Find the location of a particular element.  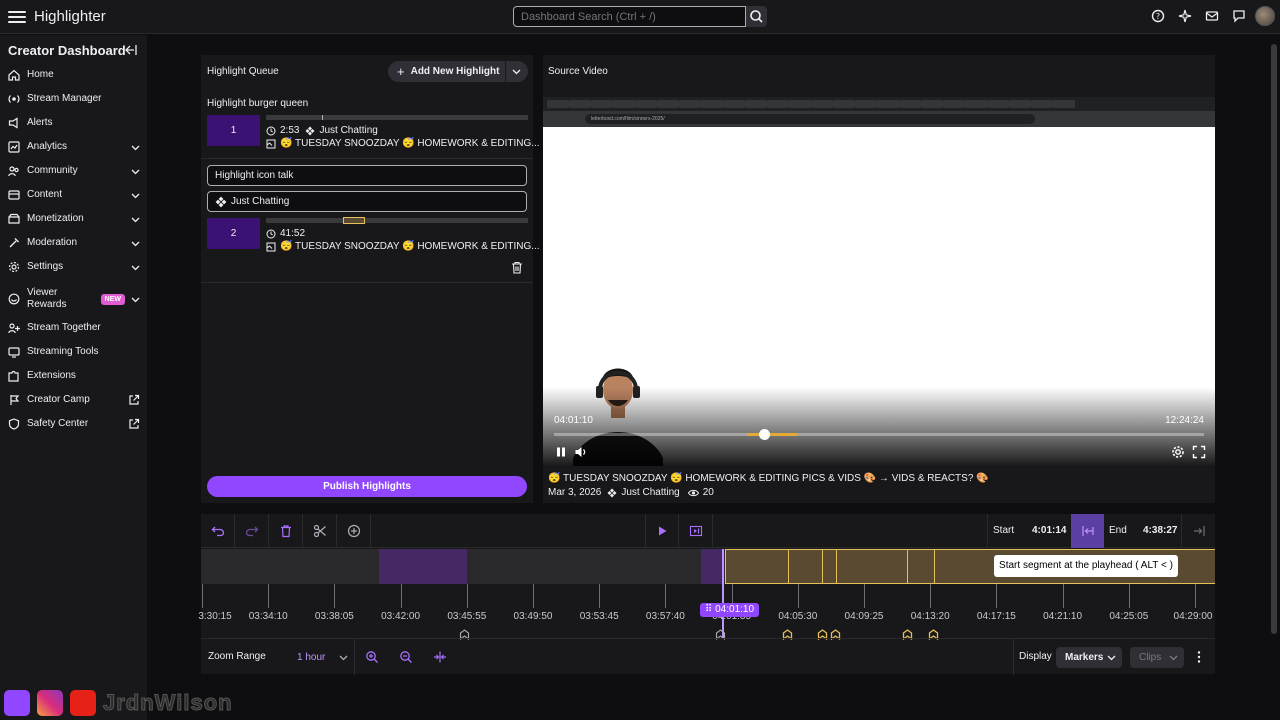

sparkle-icon is located at coordinates (1185, 16).